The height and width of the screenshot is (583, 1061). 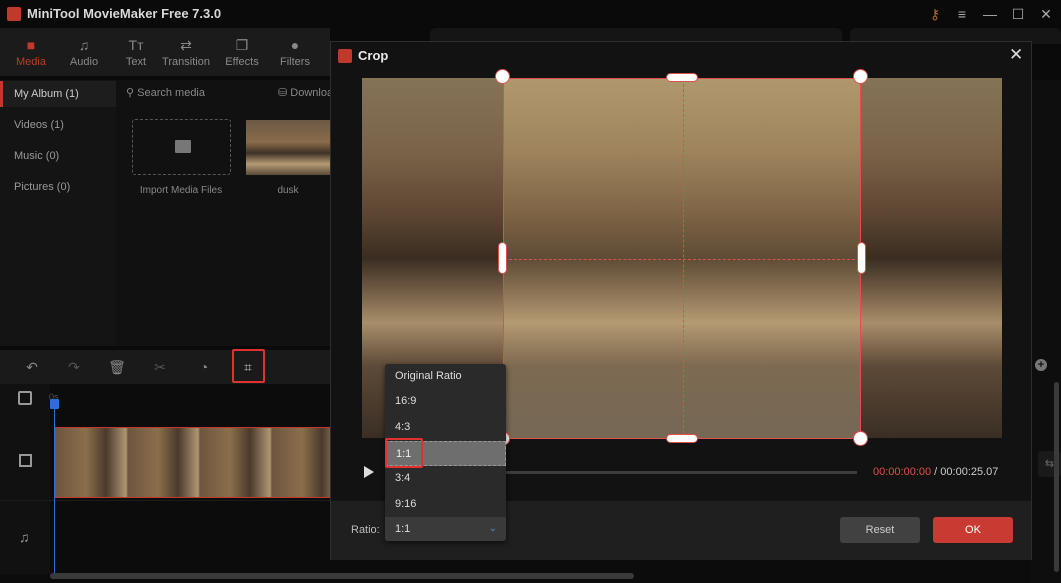 I want to click on folder-icon, so click(x=183, y=146).